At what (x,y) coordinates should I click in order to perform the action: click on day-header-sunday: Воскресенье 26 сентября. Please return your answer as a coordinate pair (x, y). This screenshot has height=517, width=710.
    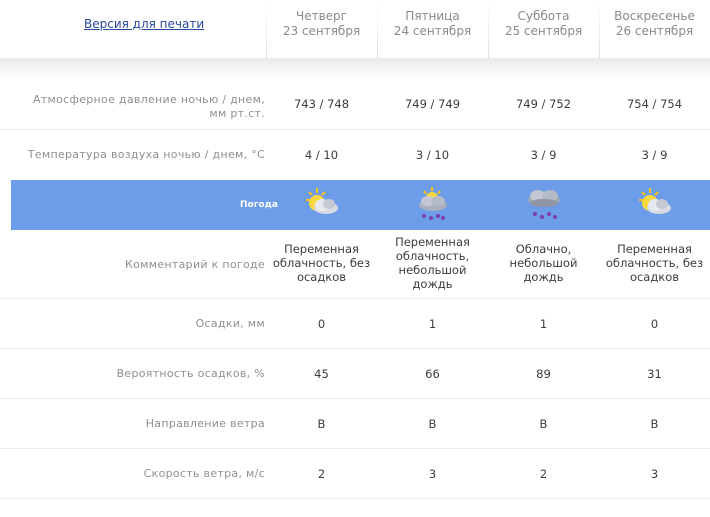
    Looking at the image, I should click on (654, 24).